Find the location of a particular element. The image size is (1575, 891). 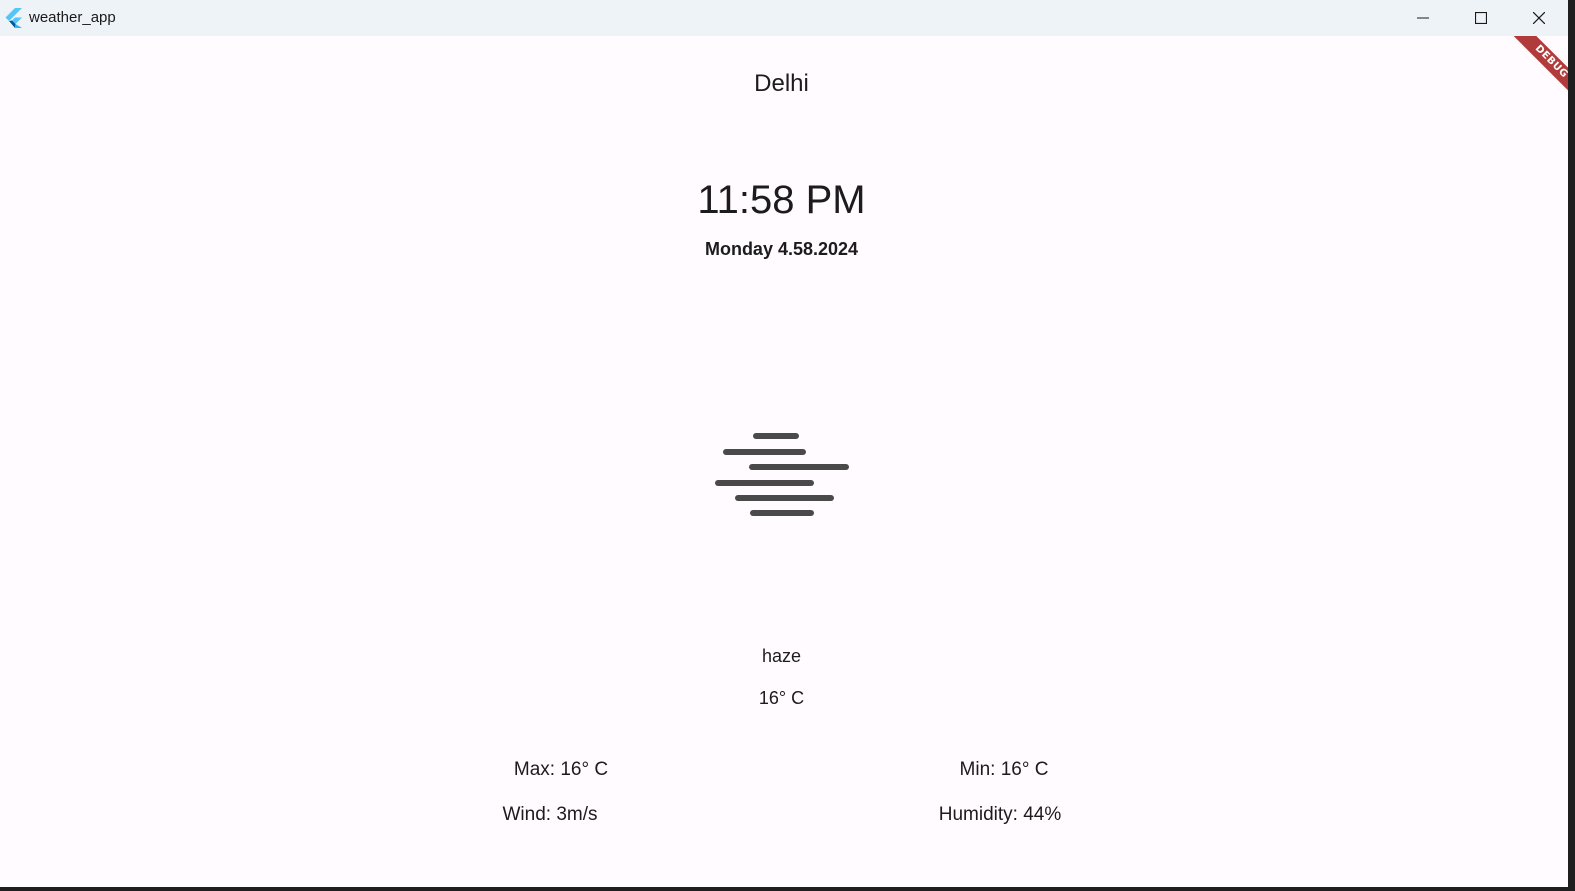

haze-icon is located at coordinates (782, 474).